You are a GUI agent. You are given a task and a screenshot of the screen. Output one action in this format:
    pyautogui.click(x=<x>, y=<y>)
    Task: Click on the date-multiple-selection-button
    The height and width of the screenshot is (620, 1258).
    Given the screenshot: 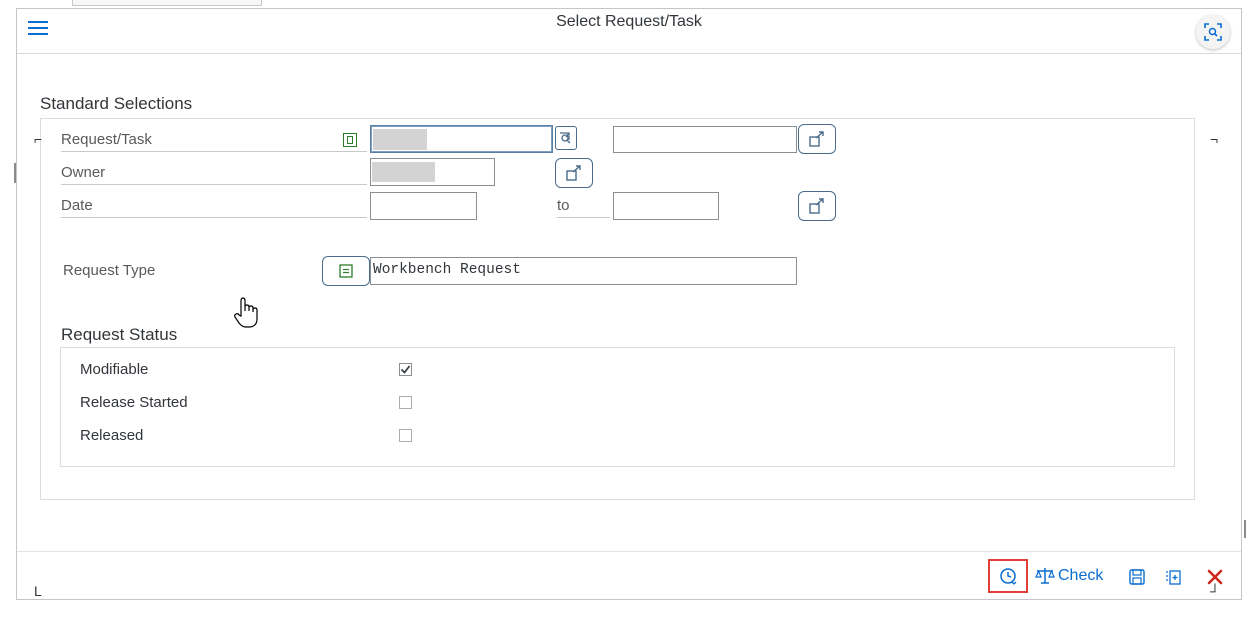 What is the action you would take?
    pyautogui.click(x=817, y=206)
    